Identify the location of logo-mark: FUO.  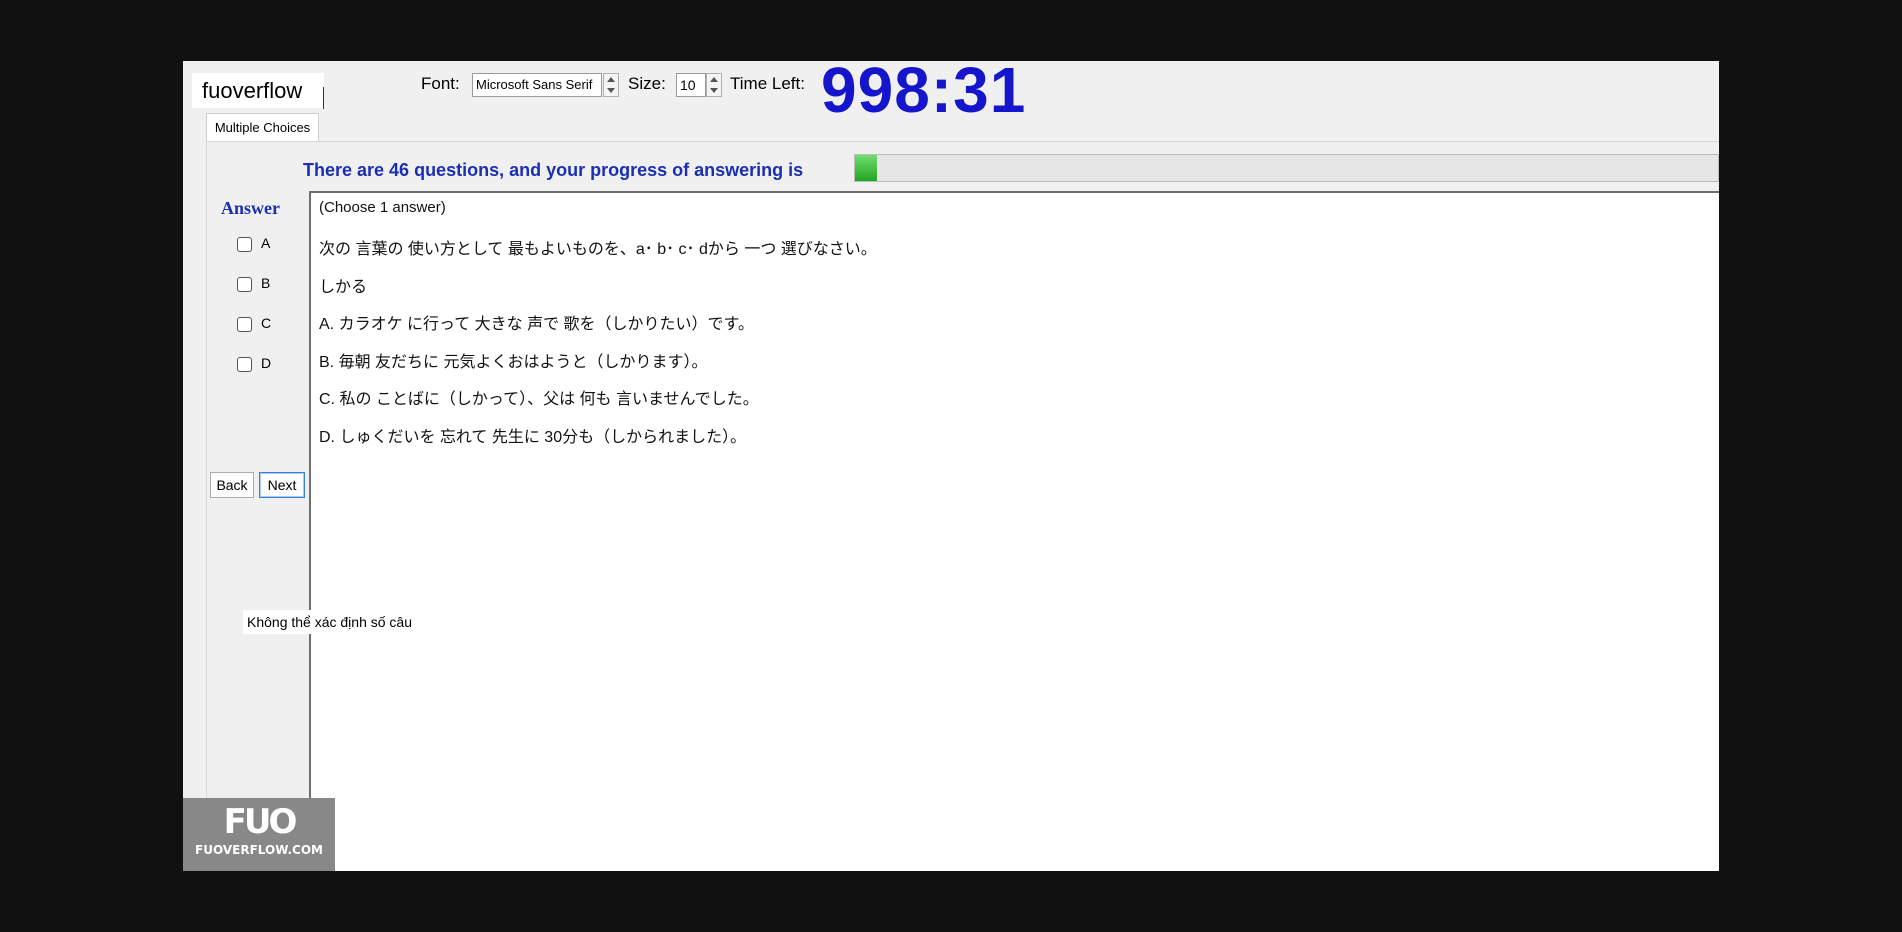
(260, 822).